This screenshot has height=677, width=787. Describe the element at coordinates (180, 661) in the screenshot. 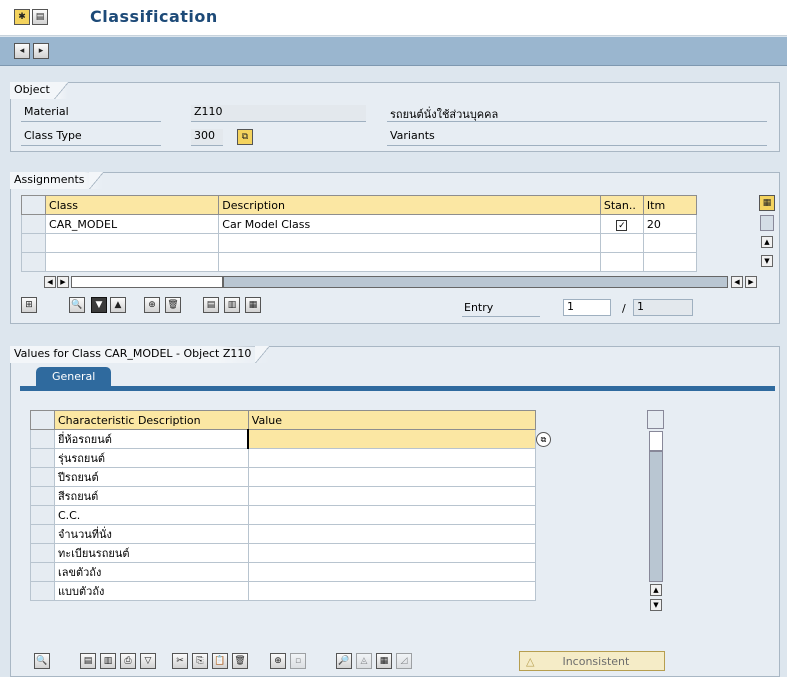

I see `cut-icon: ✂` at that location.